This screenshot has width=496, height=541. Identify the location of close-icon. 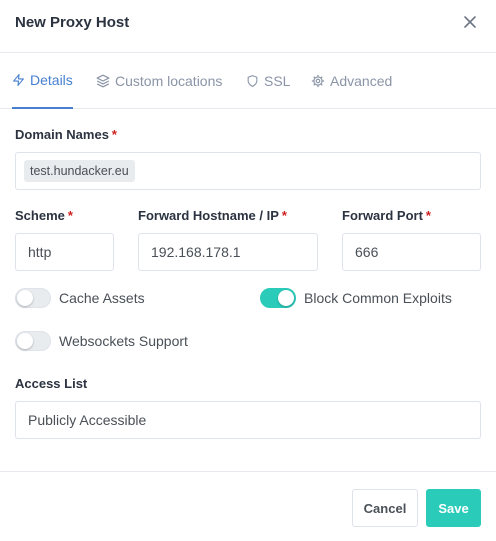
(470, 22).